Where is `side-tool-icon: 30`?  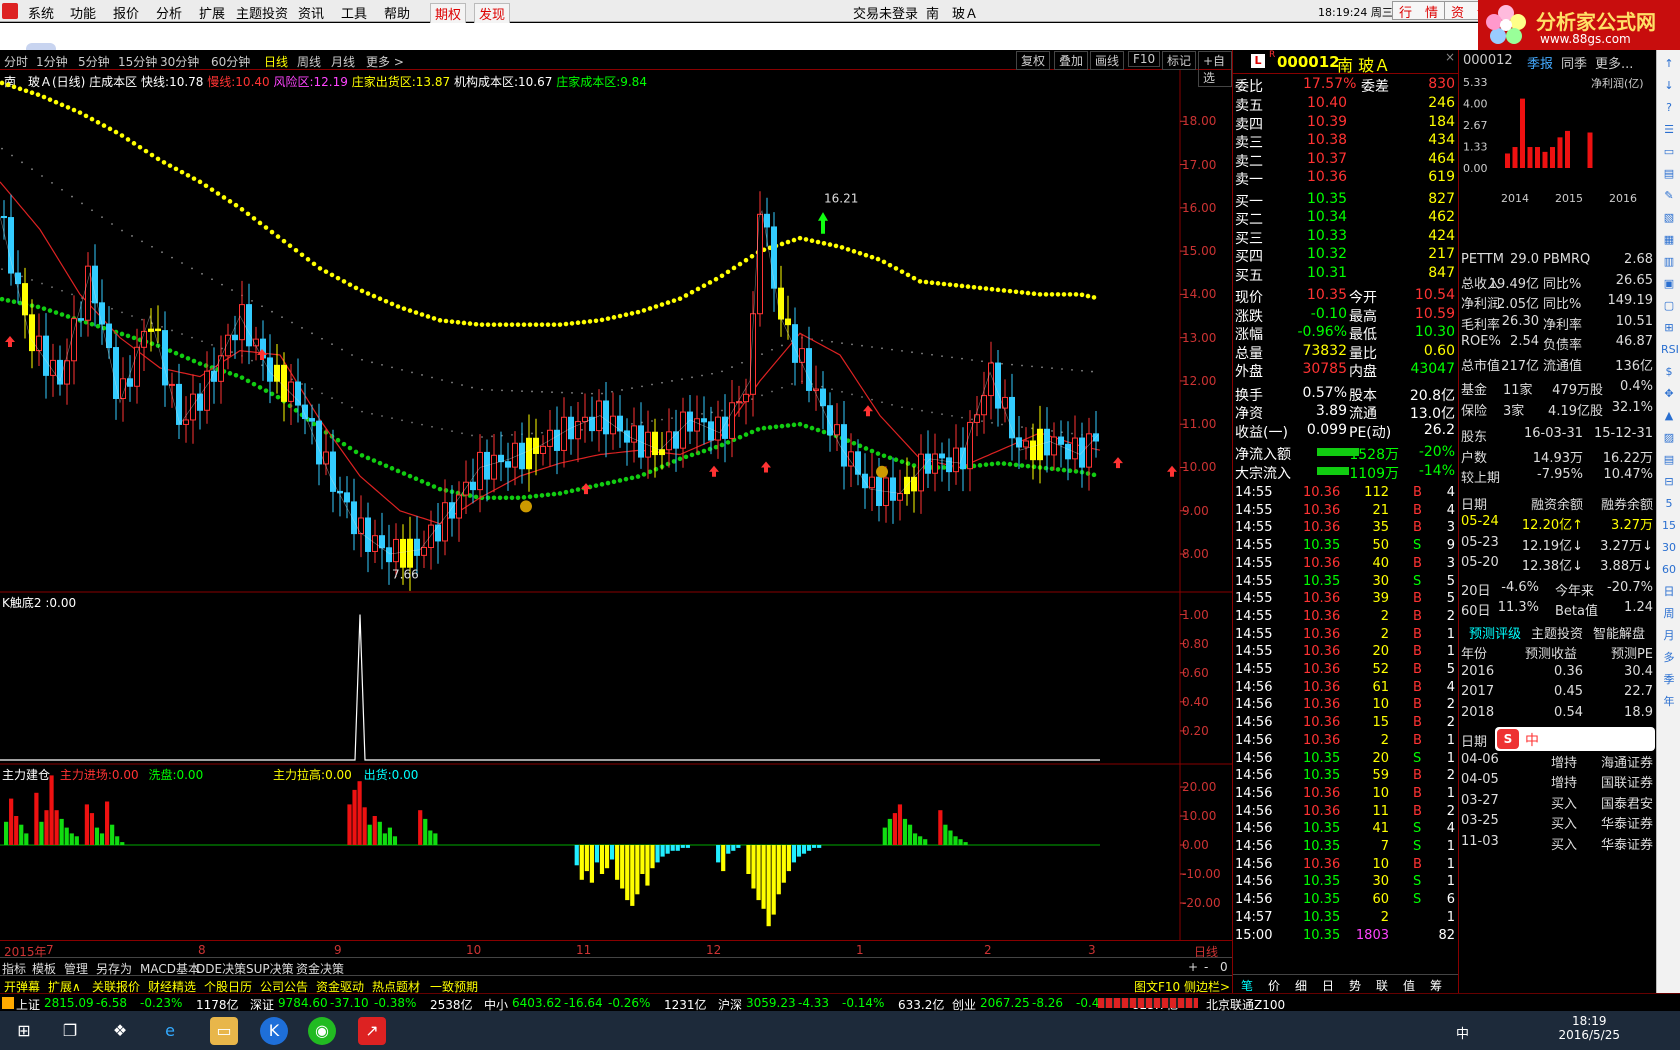 side-tool-icon: 30 is located at coordinates (1669, 548).